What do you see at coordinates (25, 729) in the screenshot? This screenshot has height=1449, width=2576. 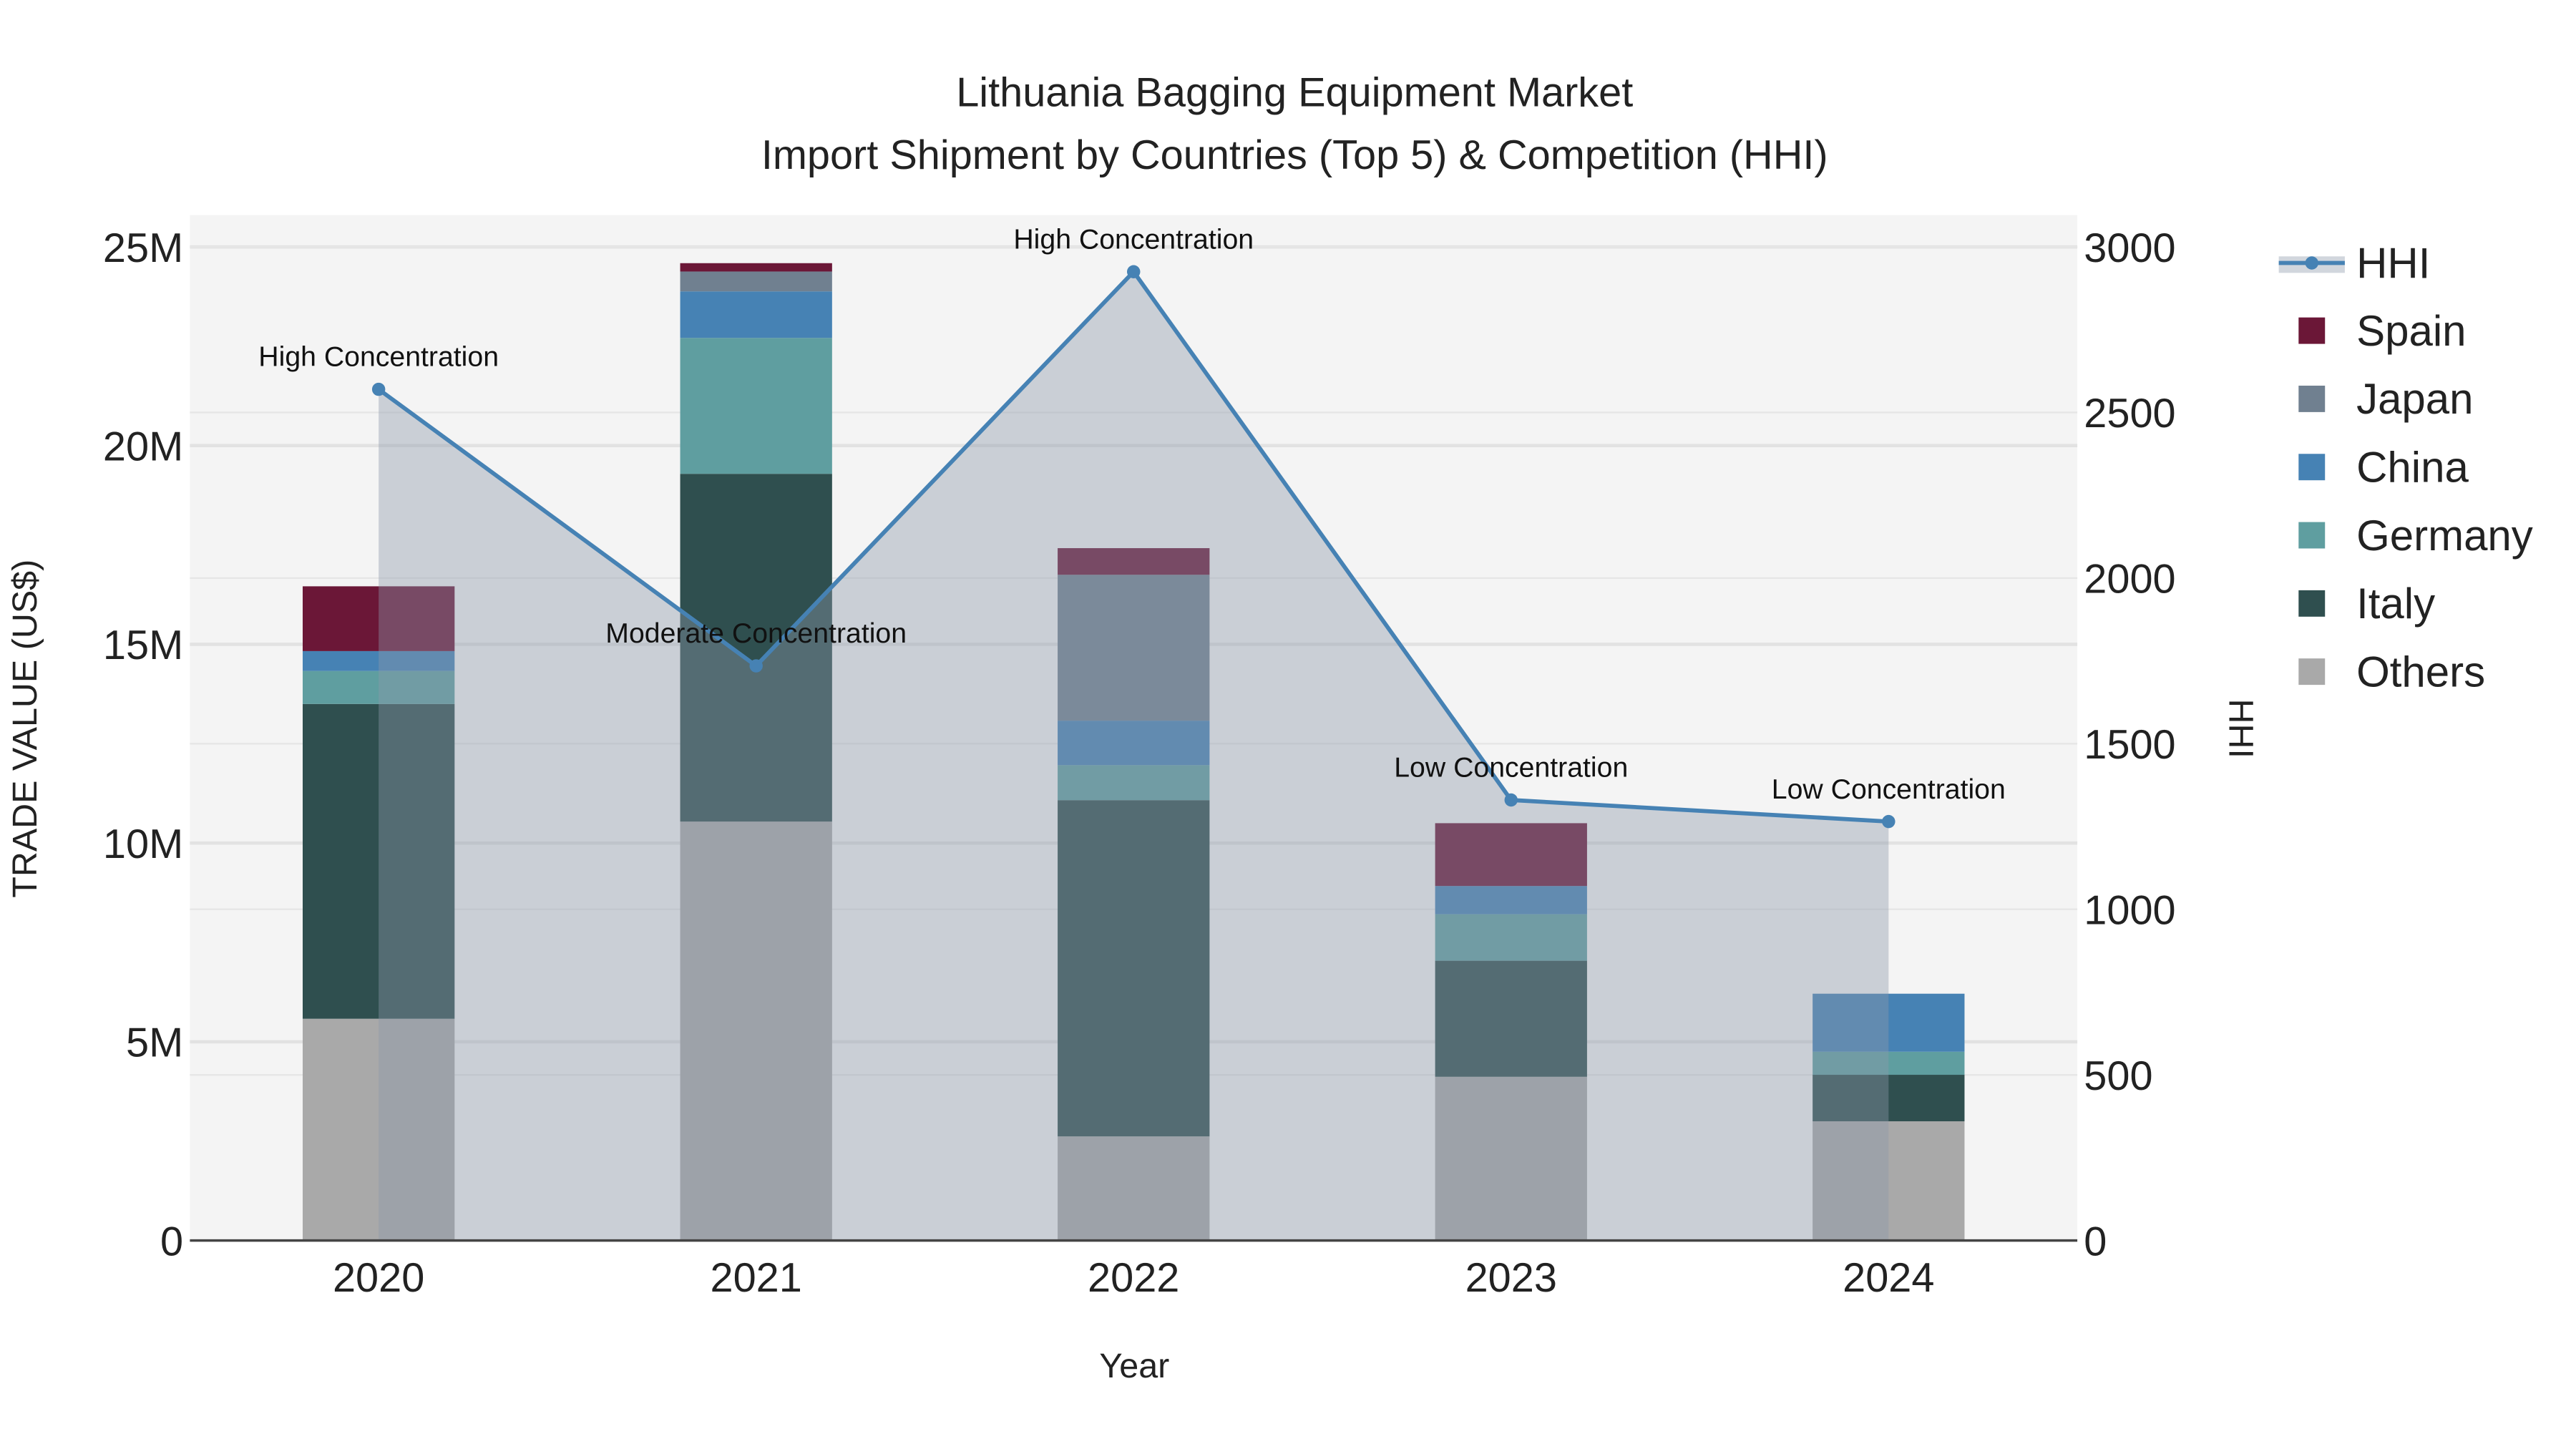 I see `y-axis-title: TRADE VALUE (US$)` at bounding box center [25, 729].